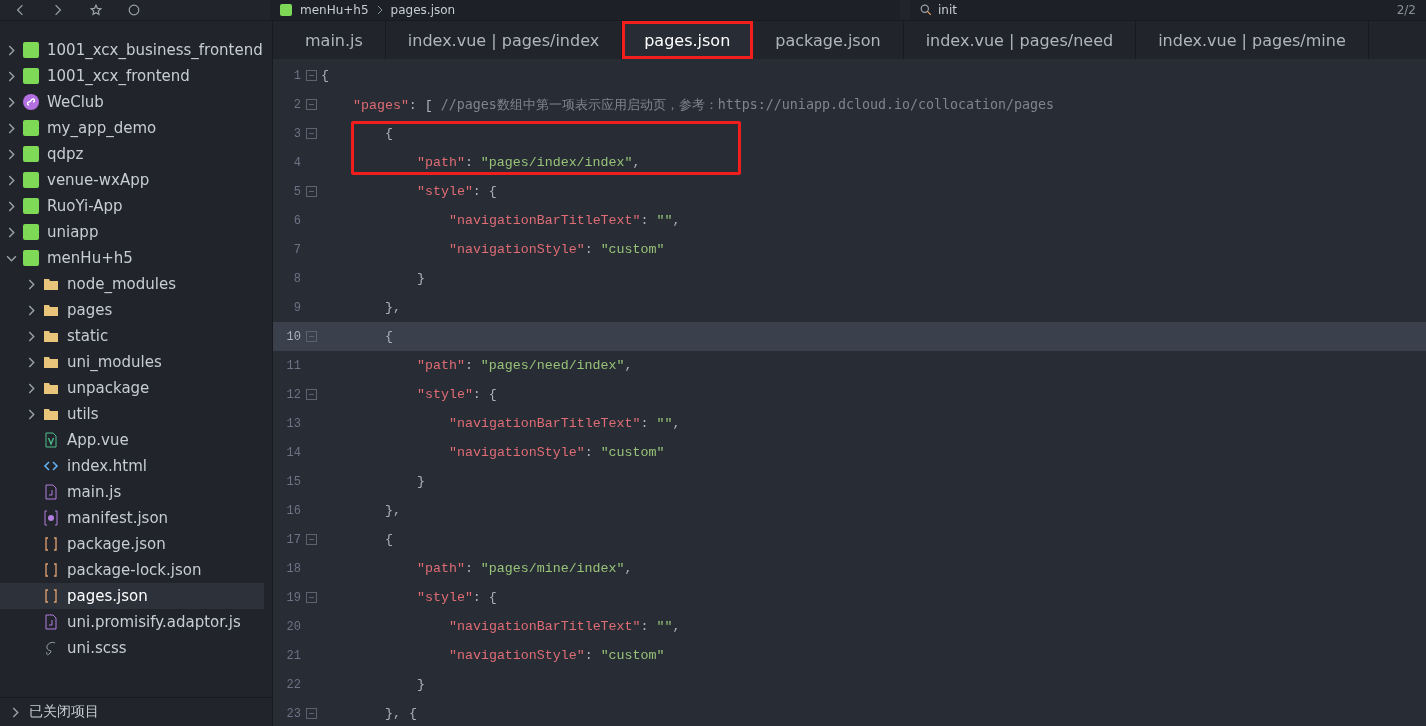 The height and width of the screenshot is (726, 1426). Describe the element at coordinates (132, 206) in the screenshot. I see `tree-item: RuoYi-App` at that location.